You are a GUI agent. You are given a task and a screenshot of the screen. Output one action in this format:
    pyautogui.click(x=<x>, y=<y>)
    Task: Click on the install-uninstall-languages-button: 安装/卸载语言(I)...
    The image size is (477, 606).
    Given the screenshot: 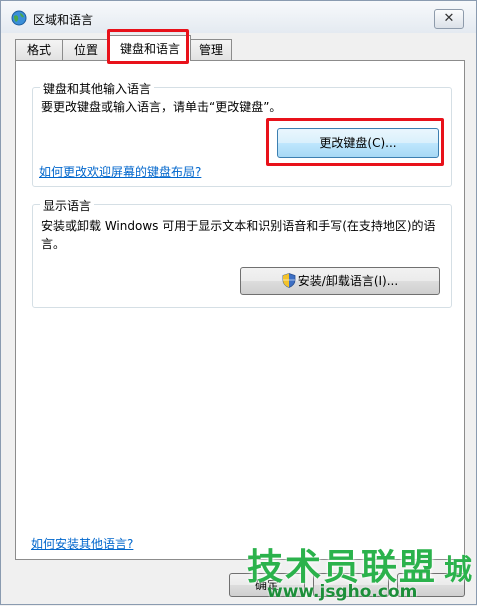 What is the action you would take?
    pyautogui.click(x=340, y=281)
    